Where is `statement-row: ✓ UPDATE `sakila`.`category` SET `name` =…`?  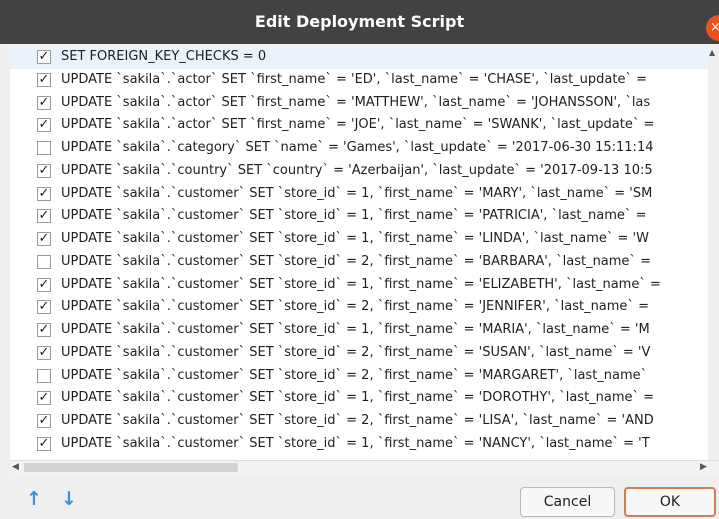 statement-row: ✓ UPDATE `sakila`.`category` SET `name` =… is located at coordinates (359, 148).